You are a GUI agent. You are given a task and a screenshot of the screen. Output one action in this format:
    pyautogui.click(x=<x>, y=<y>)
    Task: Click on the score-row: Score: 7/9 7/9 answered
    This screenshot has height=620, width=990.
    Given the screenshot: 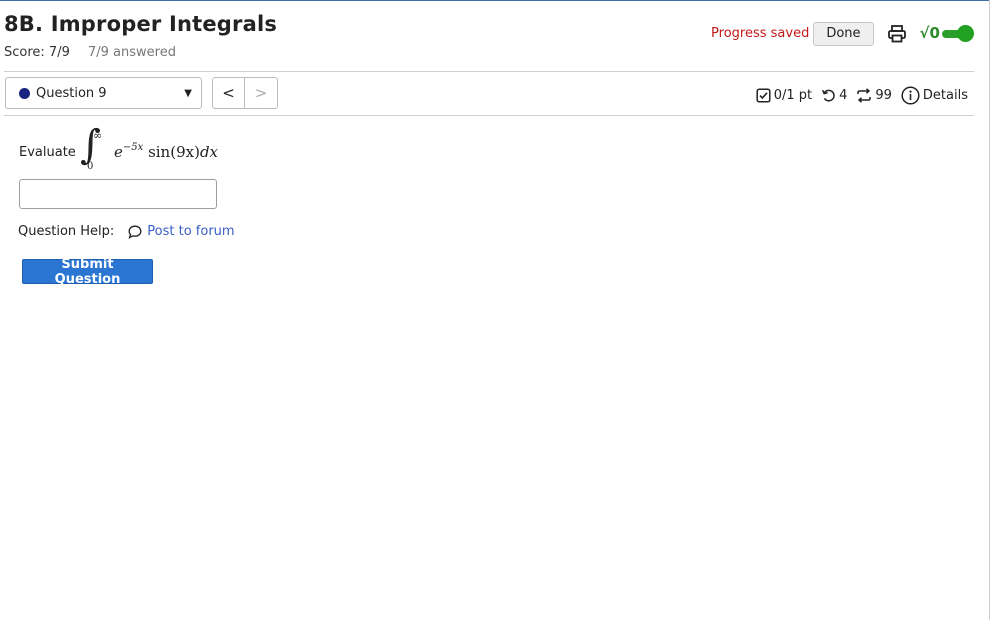 What is the action you would take?
    pyautogui.click(x=90, y=52)
    